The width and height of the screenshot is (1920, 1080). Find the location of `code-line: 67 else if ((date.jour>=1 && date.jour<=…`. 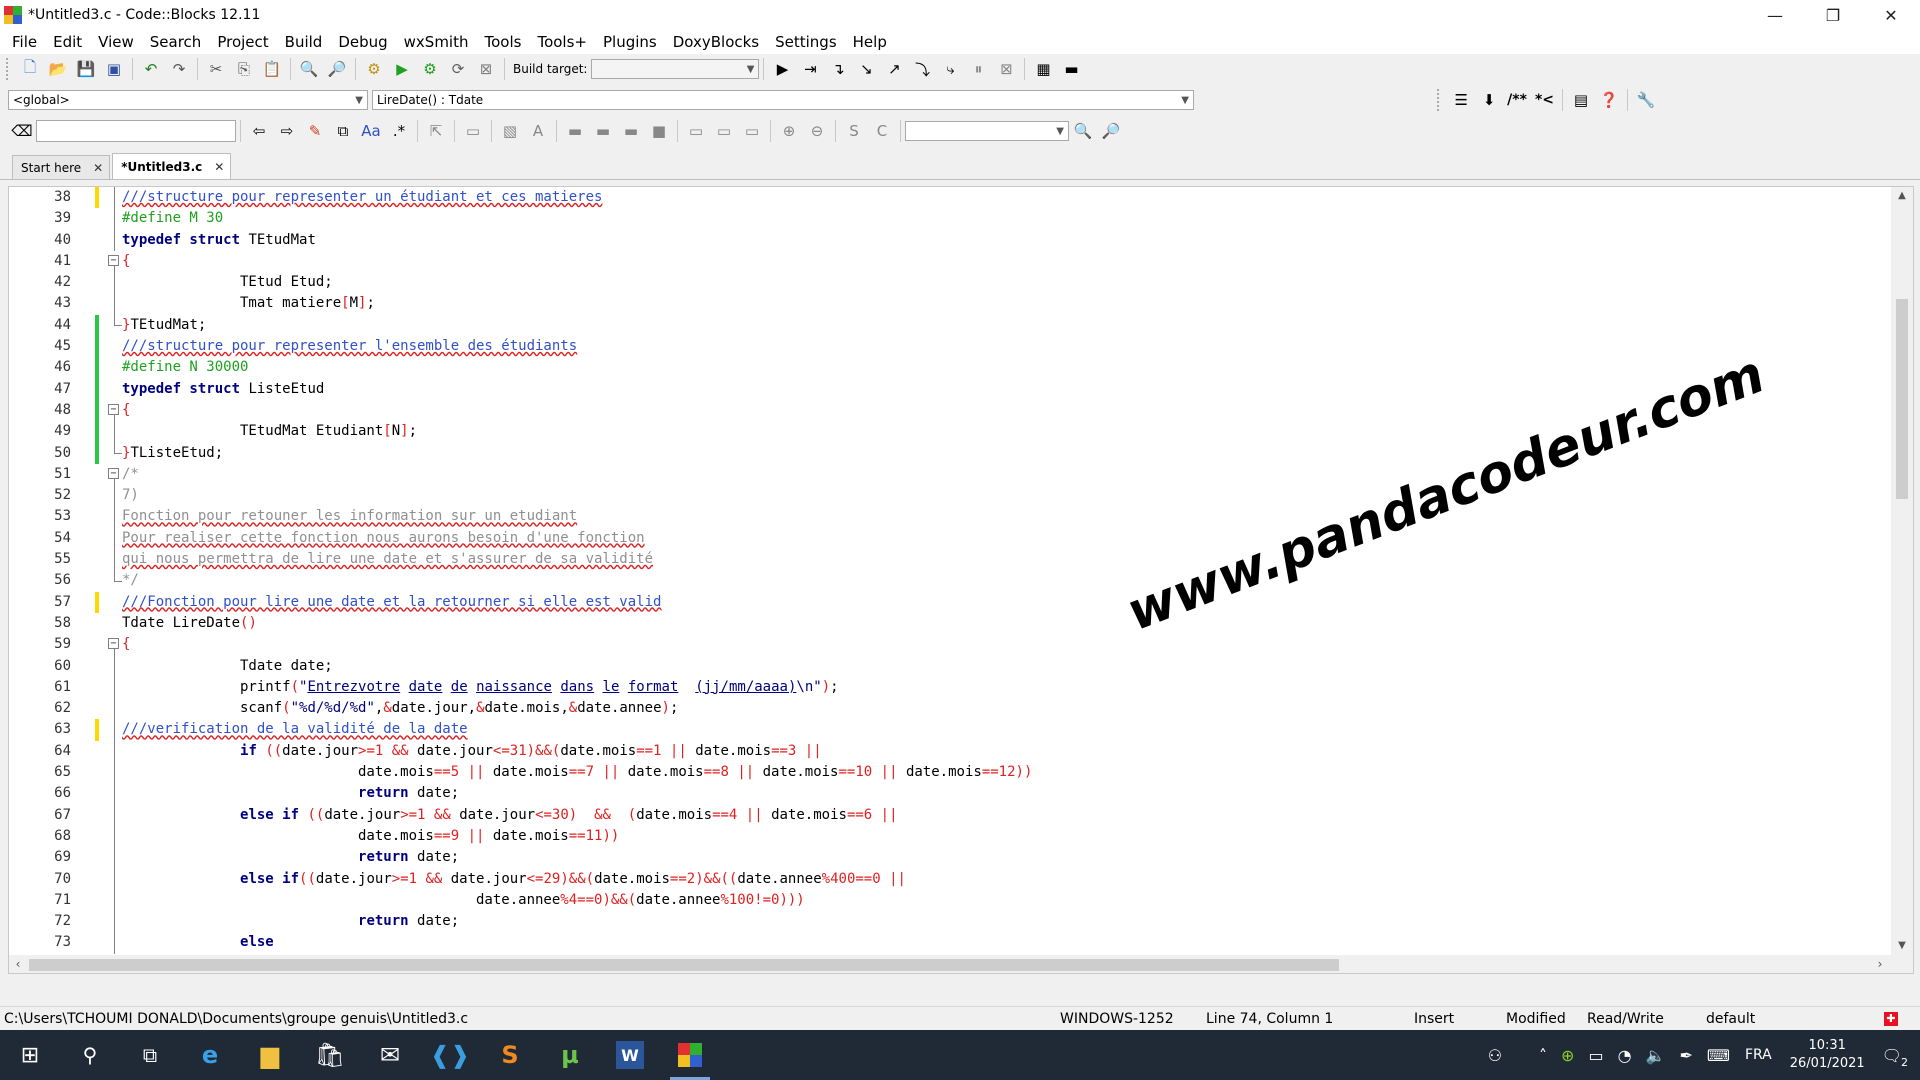

code-line: 67 else if ((date.jour>=1 && date.jour<=… is located at coordinates (950, 815).